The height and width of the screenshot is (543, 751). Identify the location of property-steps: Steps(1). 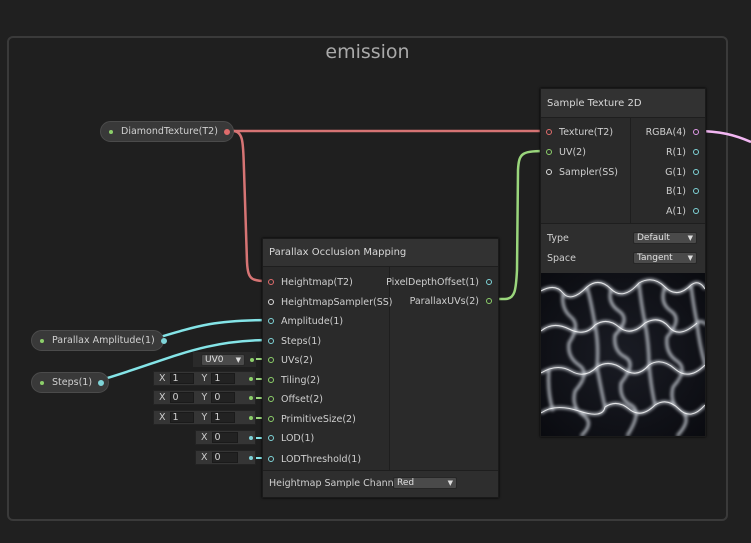
(70, 382).